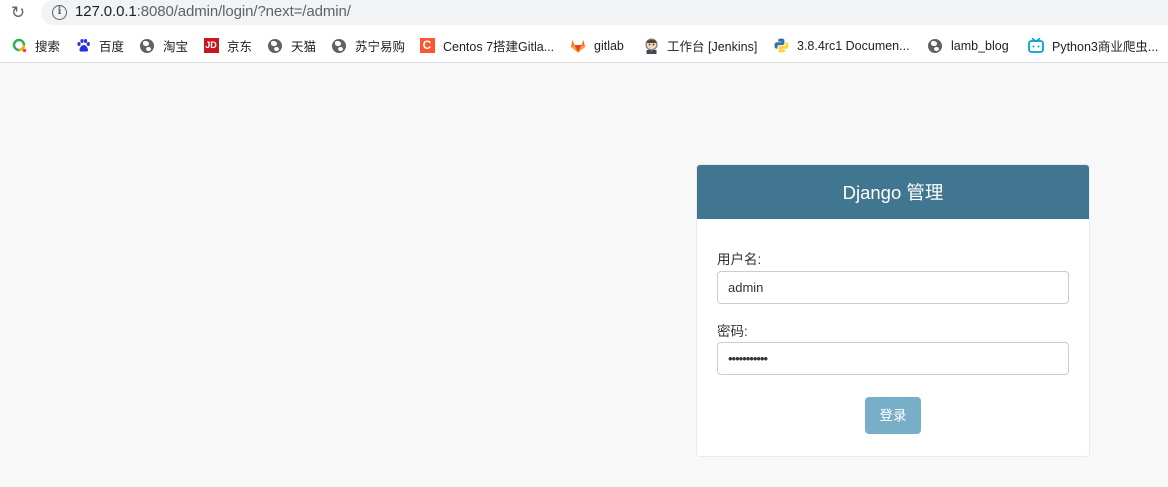  I want to click on password-input: •••••••••••, so click(893, 358).